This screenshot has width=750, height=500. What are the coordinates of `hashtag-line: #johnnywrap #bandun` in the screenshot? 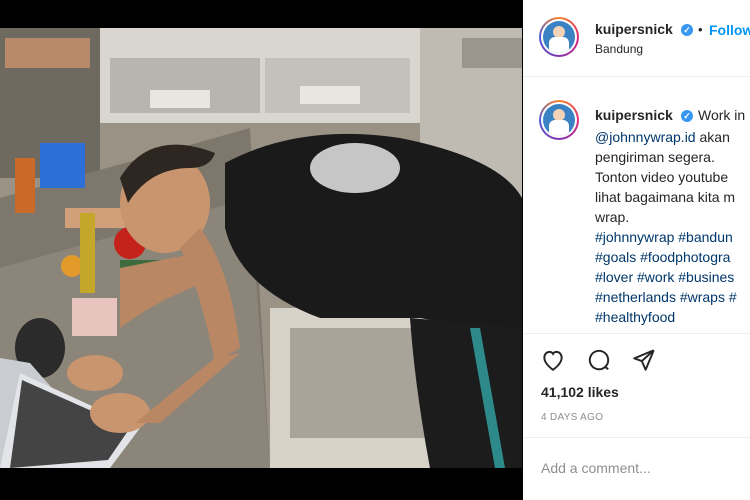 It's located at (672, 237).